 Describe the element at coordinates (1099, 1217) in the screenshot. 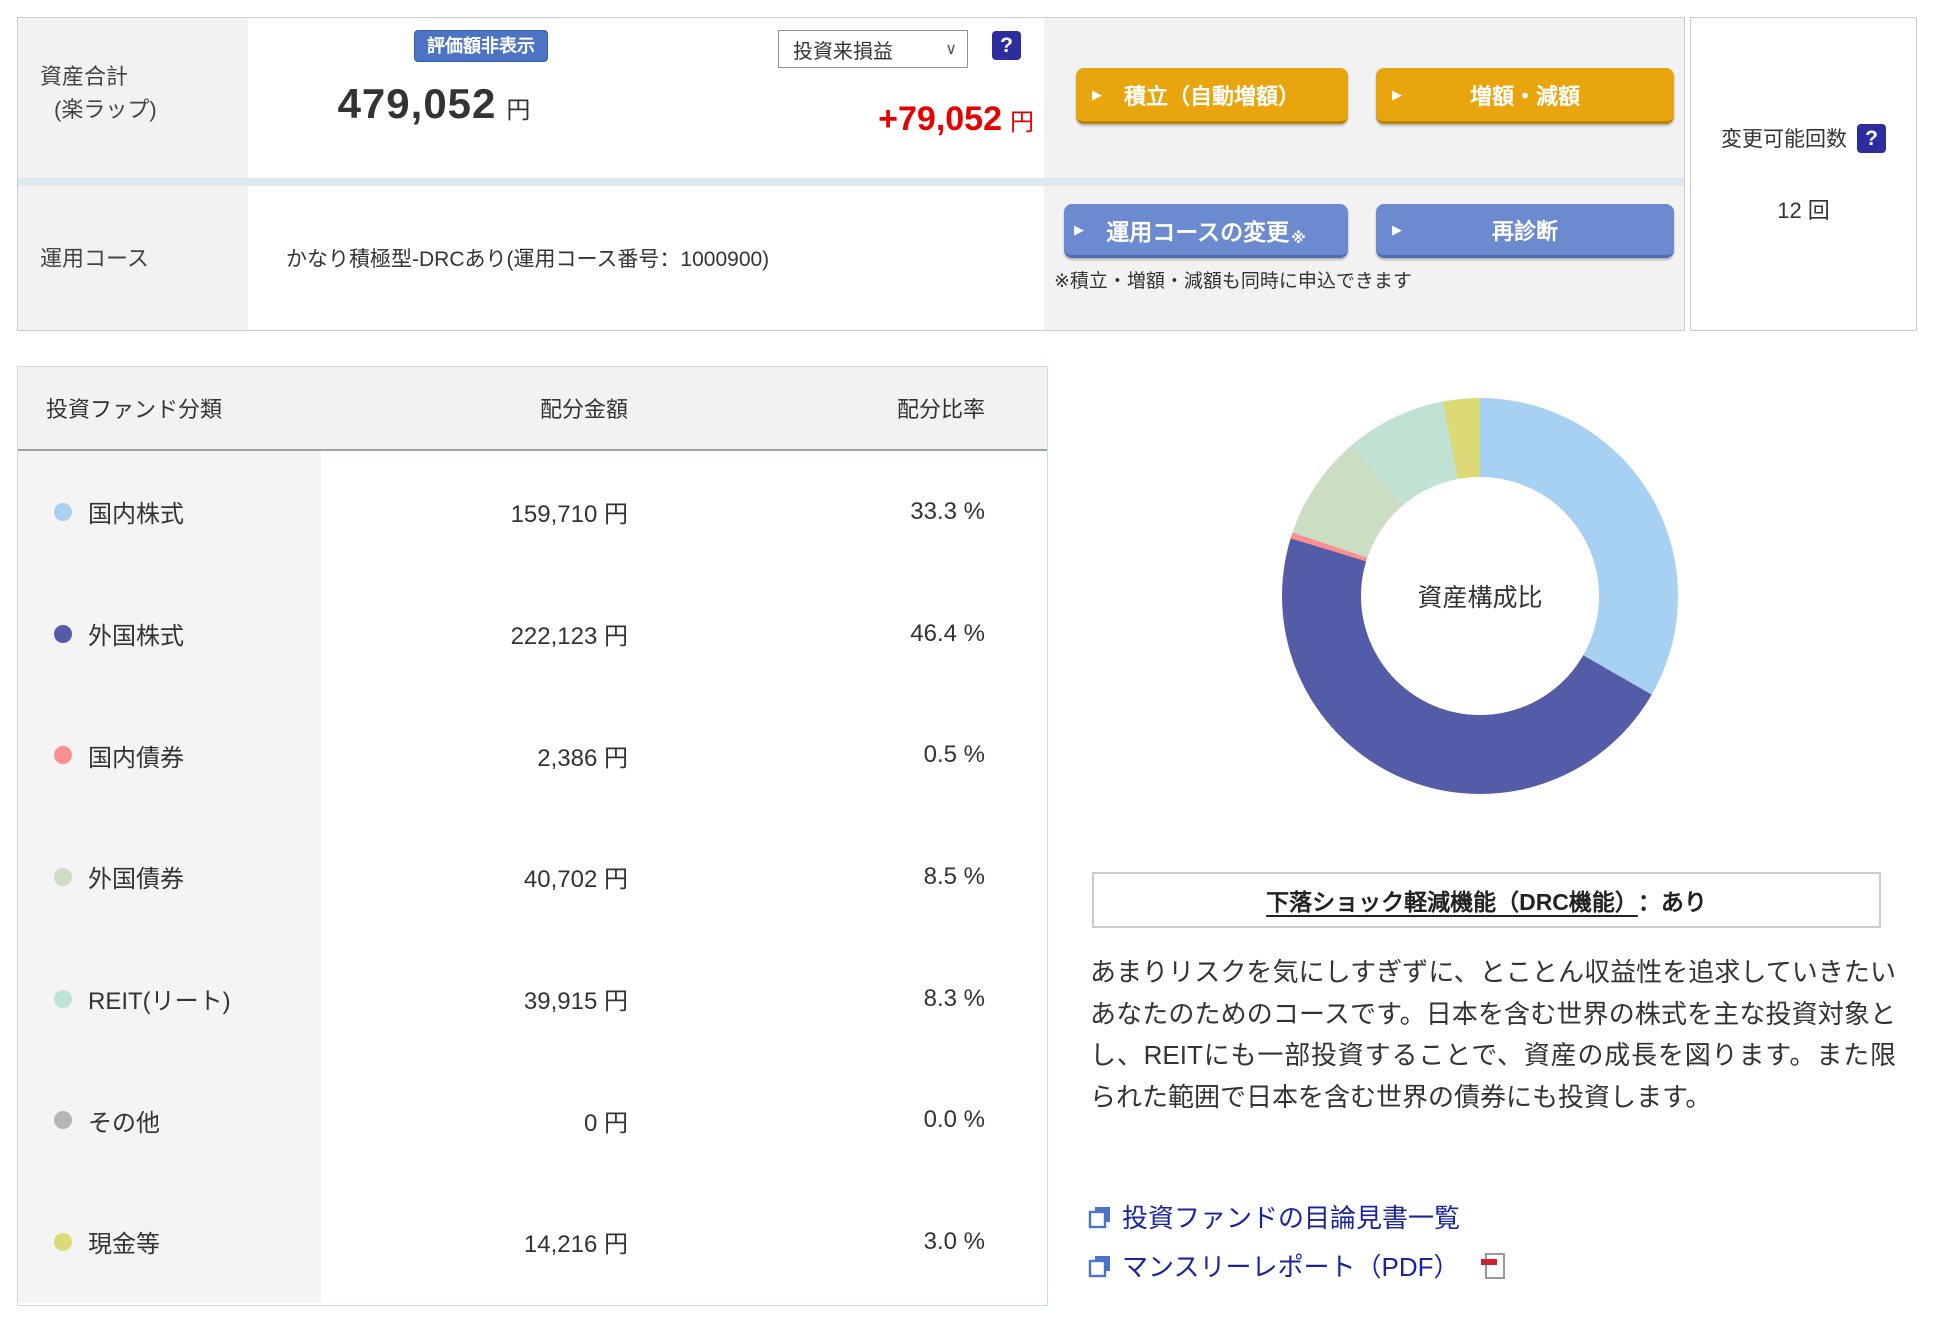

I see `new-window-icon` at that location.